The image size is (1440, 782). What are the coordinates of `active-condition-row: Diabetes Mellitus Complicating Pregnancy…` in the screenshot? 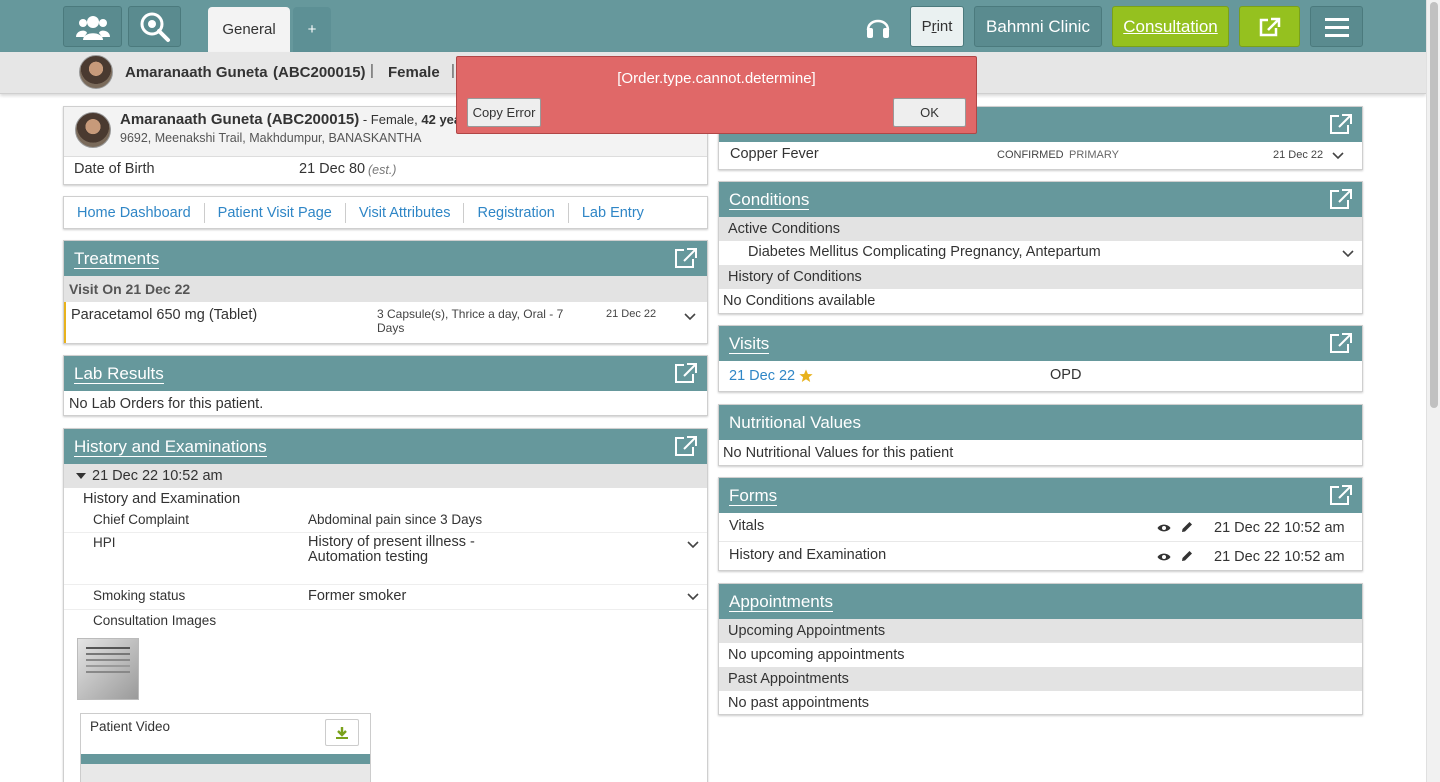 It's located at (1040, 253).